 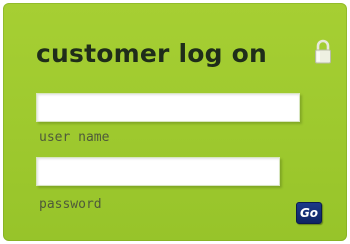 I want to click on go-button: Go, so click(x=309, y=213).